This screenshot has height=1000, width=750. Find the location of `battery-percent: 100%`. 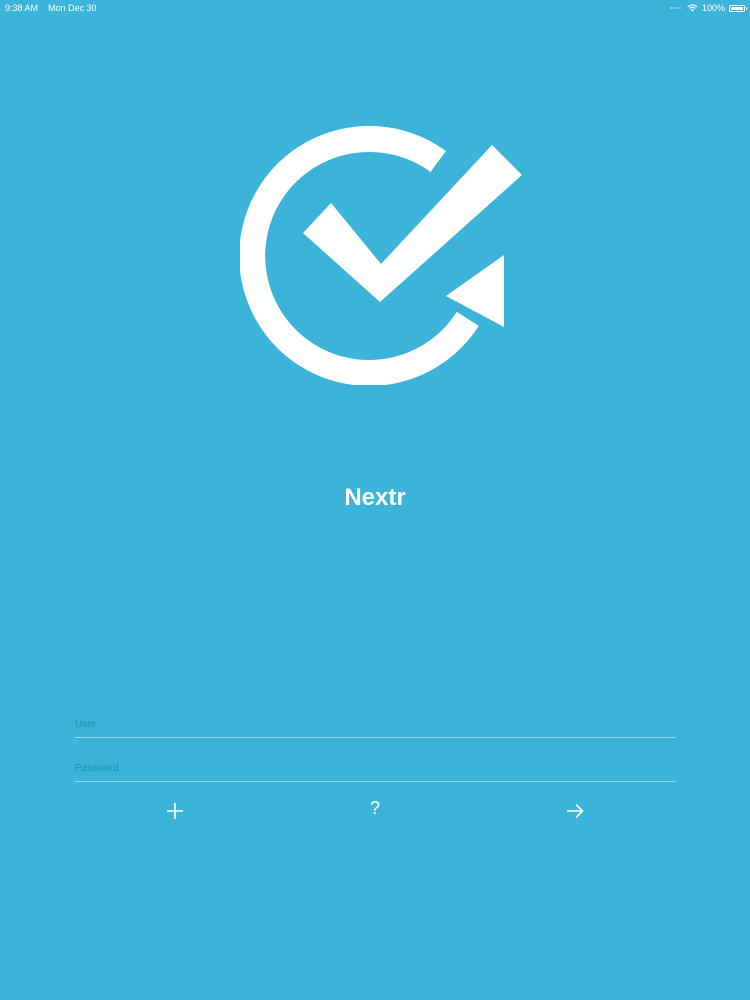

battery-percent: 100% is located at coordinates (713, 8).